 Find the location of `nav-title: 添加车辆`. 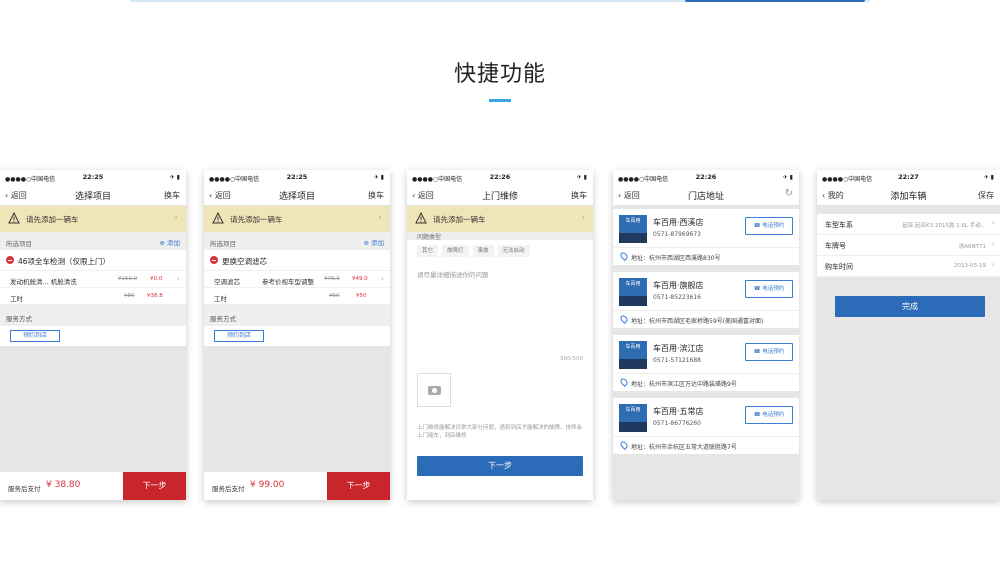

nav-title: 添加车辆 is located at coordinates (908, 197).